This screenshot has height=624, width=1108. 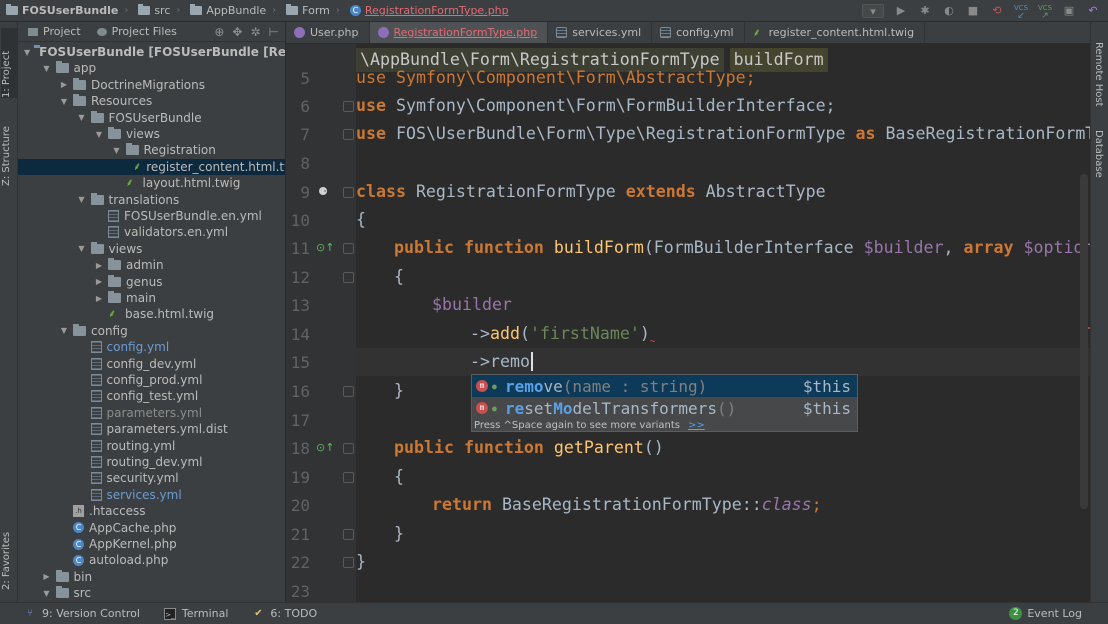 I want to click on stop-icon: ■, so click(x=973, y=11).